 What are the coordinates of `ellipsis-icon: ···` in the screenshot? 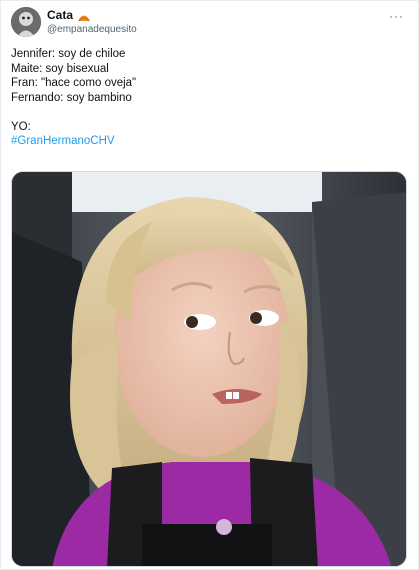 It's located at (396, 16).